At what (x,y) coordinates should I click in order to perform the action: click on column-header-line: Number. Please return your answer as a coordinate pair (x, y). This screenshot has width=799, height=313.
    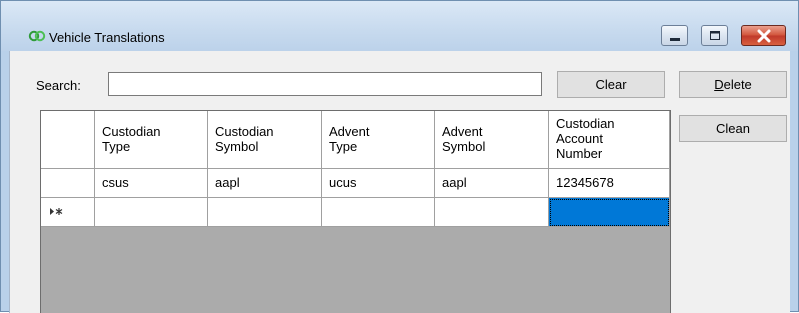
    Looking at the image, I should click on (579, 153).